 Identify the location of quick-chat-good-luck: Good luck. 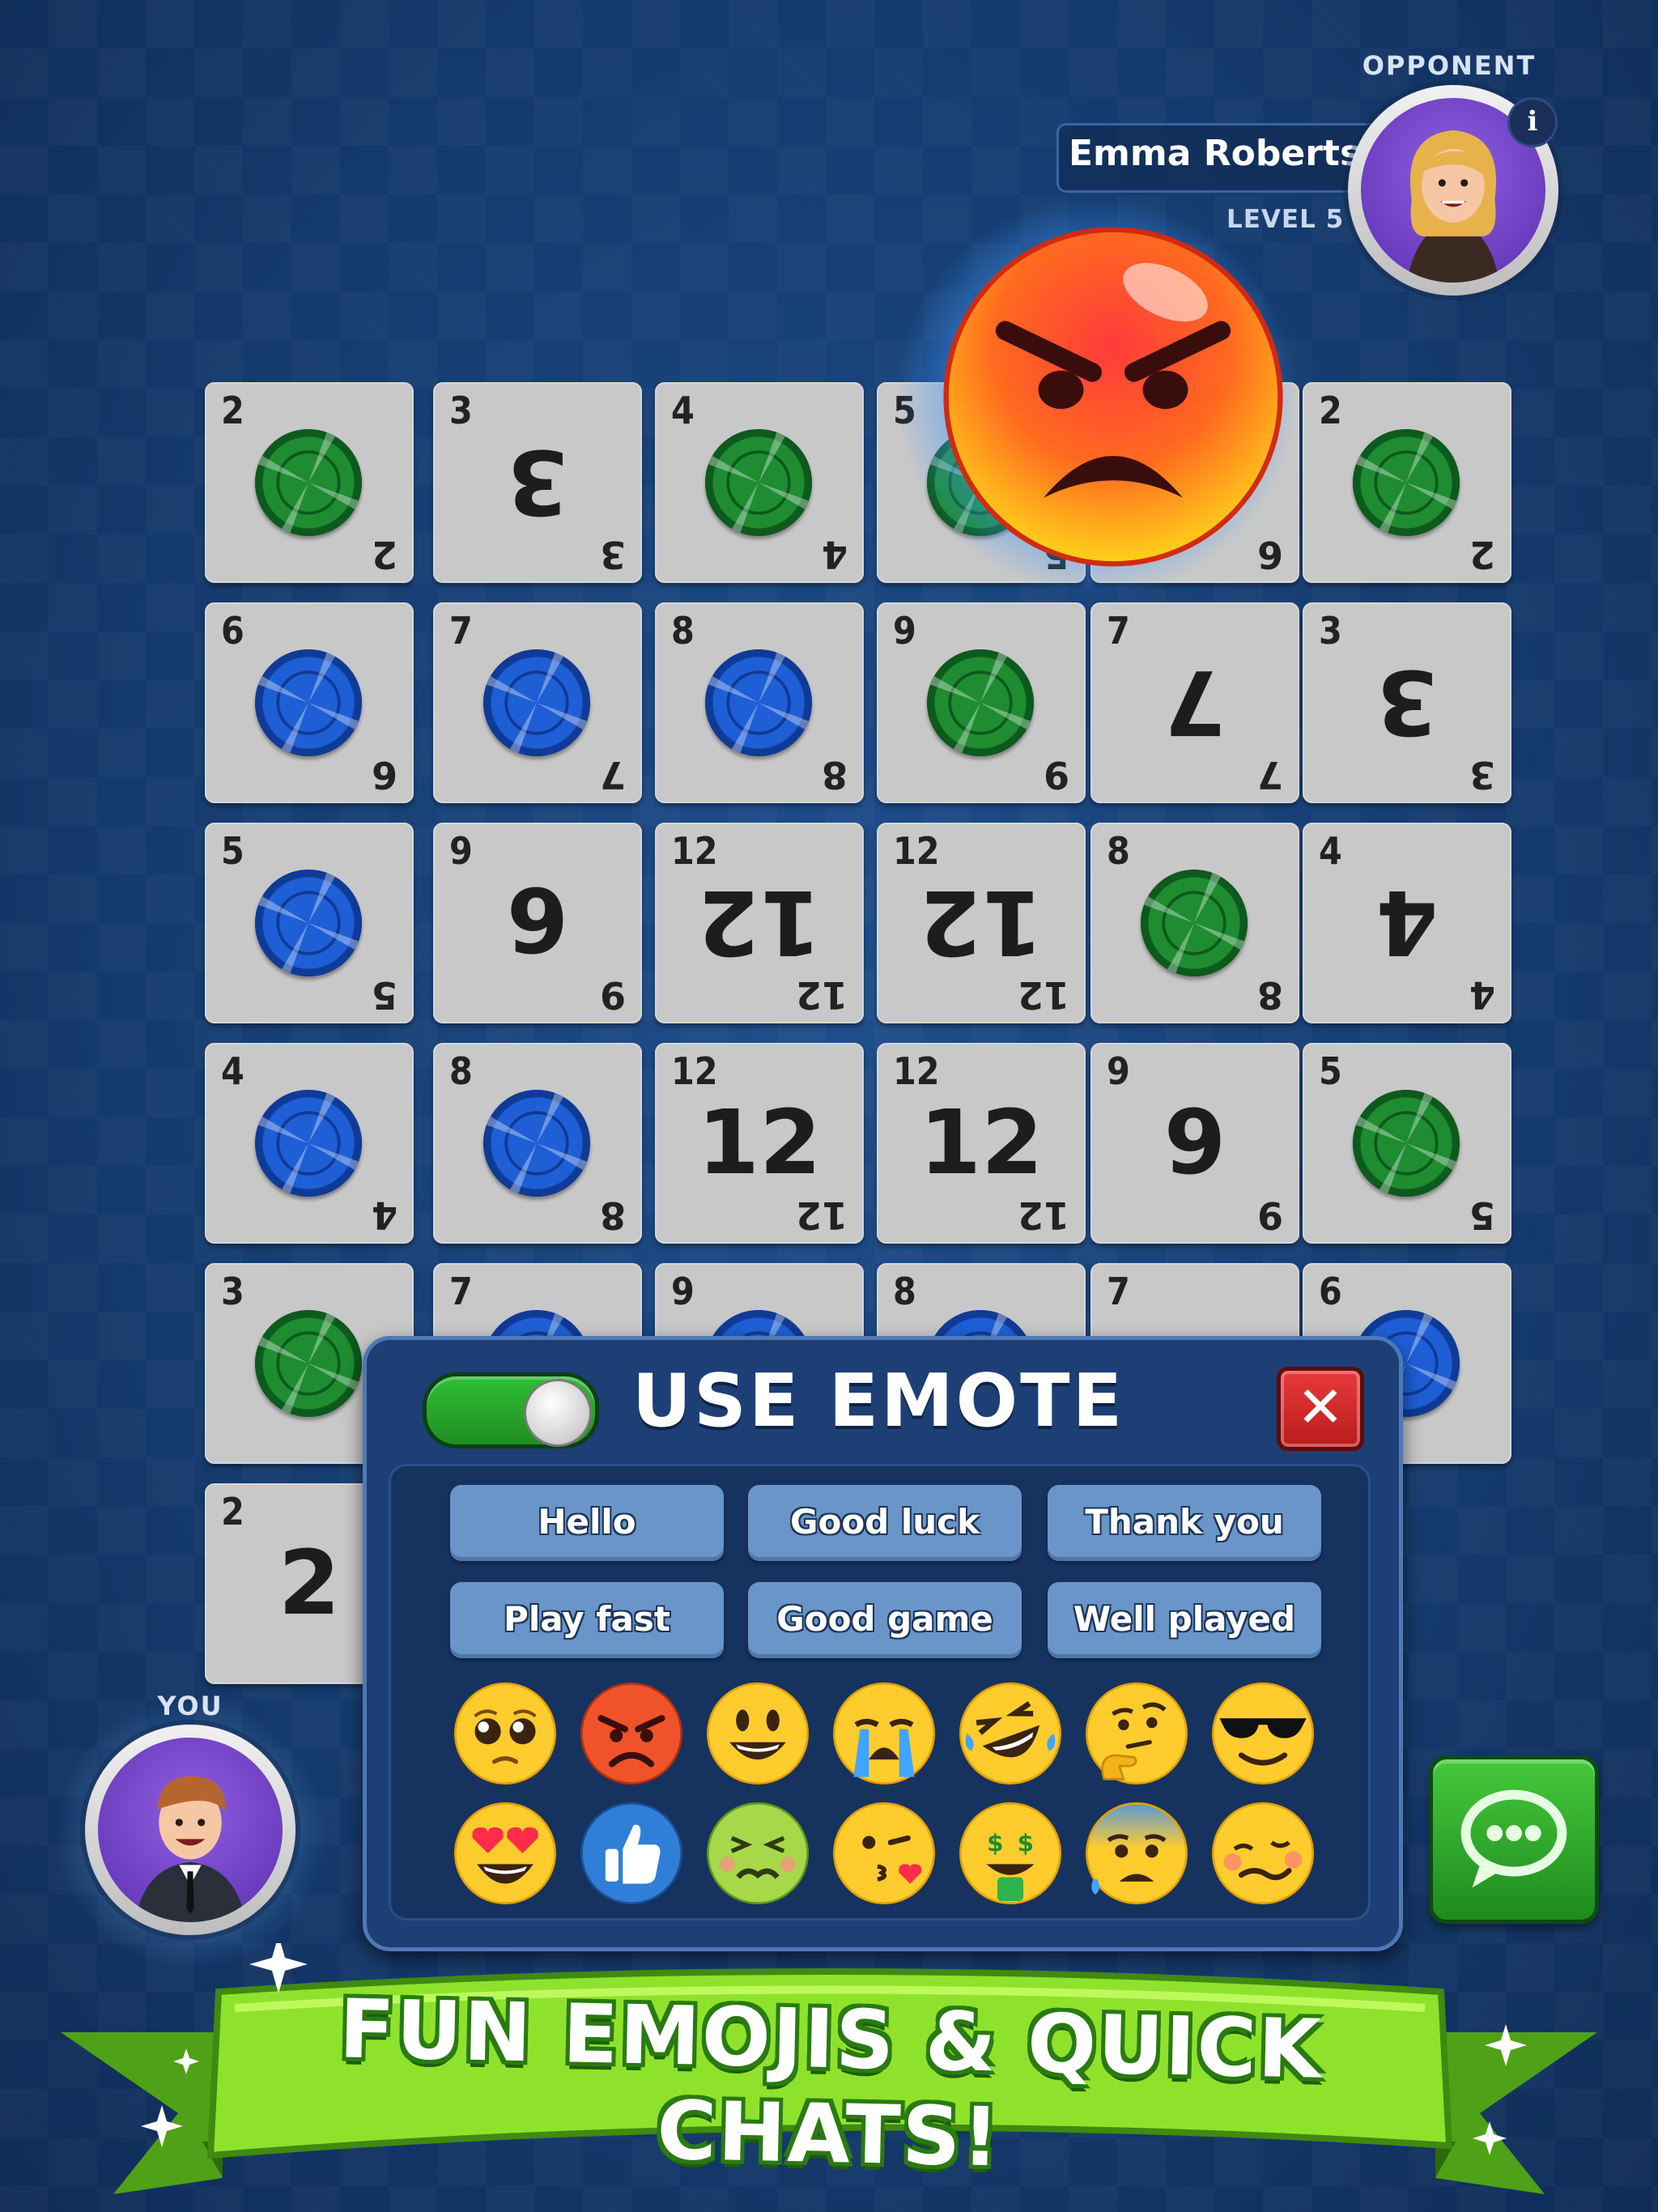
(885, 1523).